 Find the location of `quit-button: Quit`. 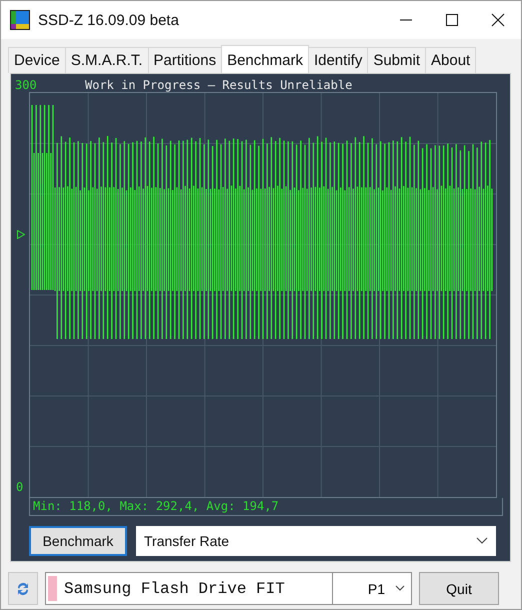

quit-button: Quit is located at coordinates (459, 588).